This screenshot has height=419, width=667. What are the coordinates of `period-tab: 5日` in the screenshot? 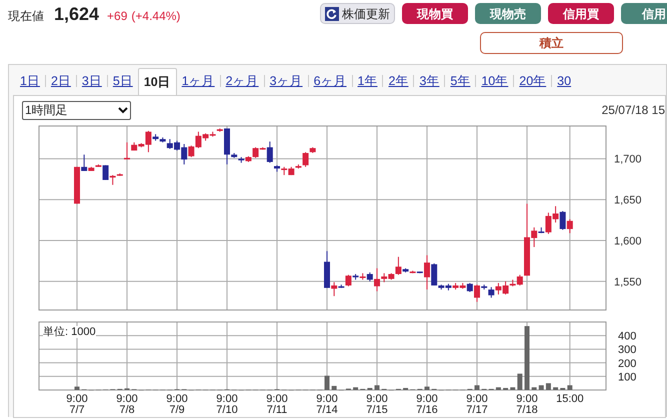 It's located at (123, 81).